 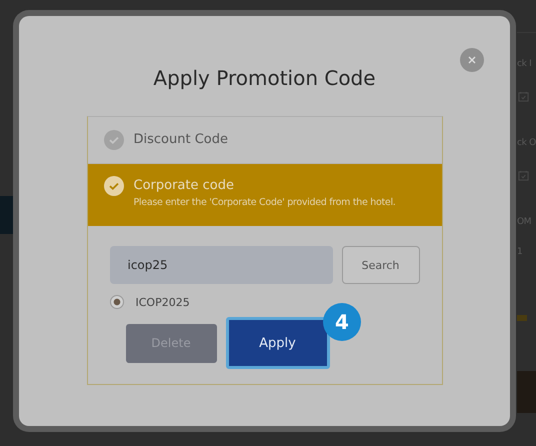 What do you see at coordinates (526, 392) in the screenshot?
I see `page-footer-bar` at bounding box center [526, 392].